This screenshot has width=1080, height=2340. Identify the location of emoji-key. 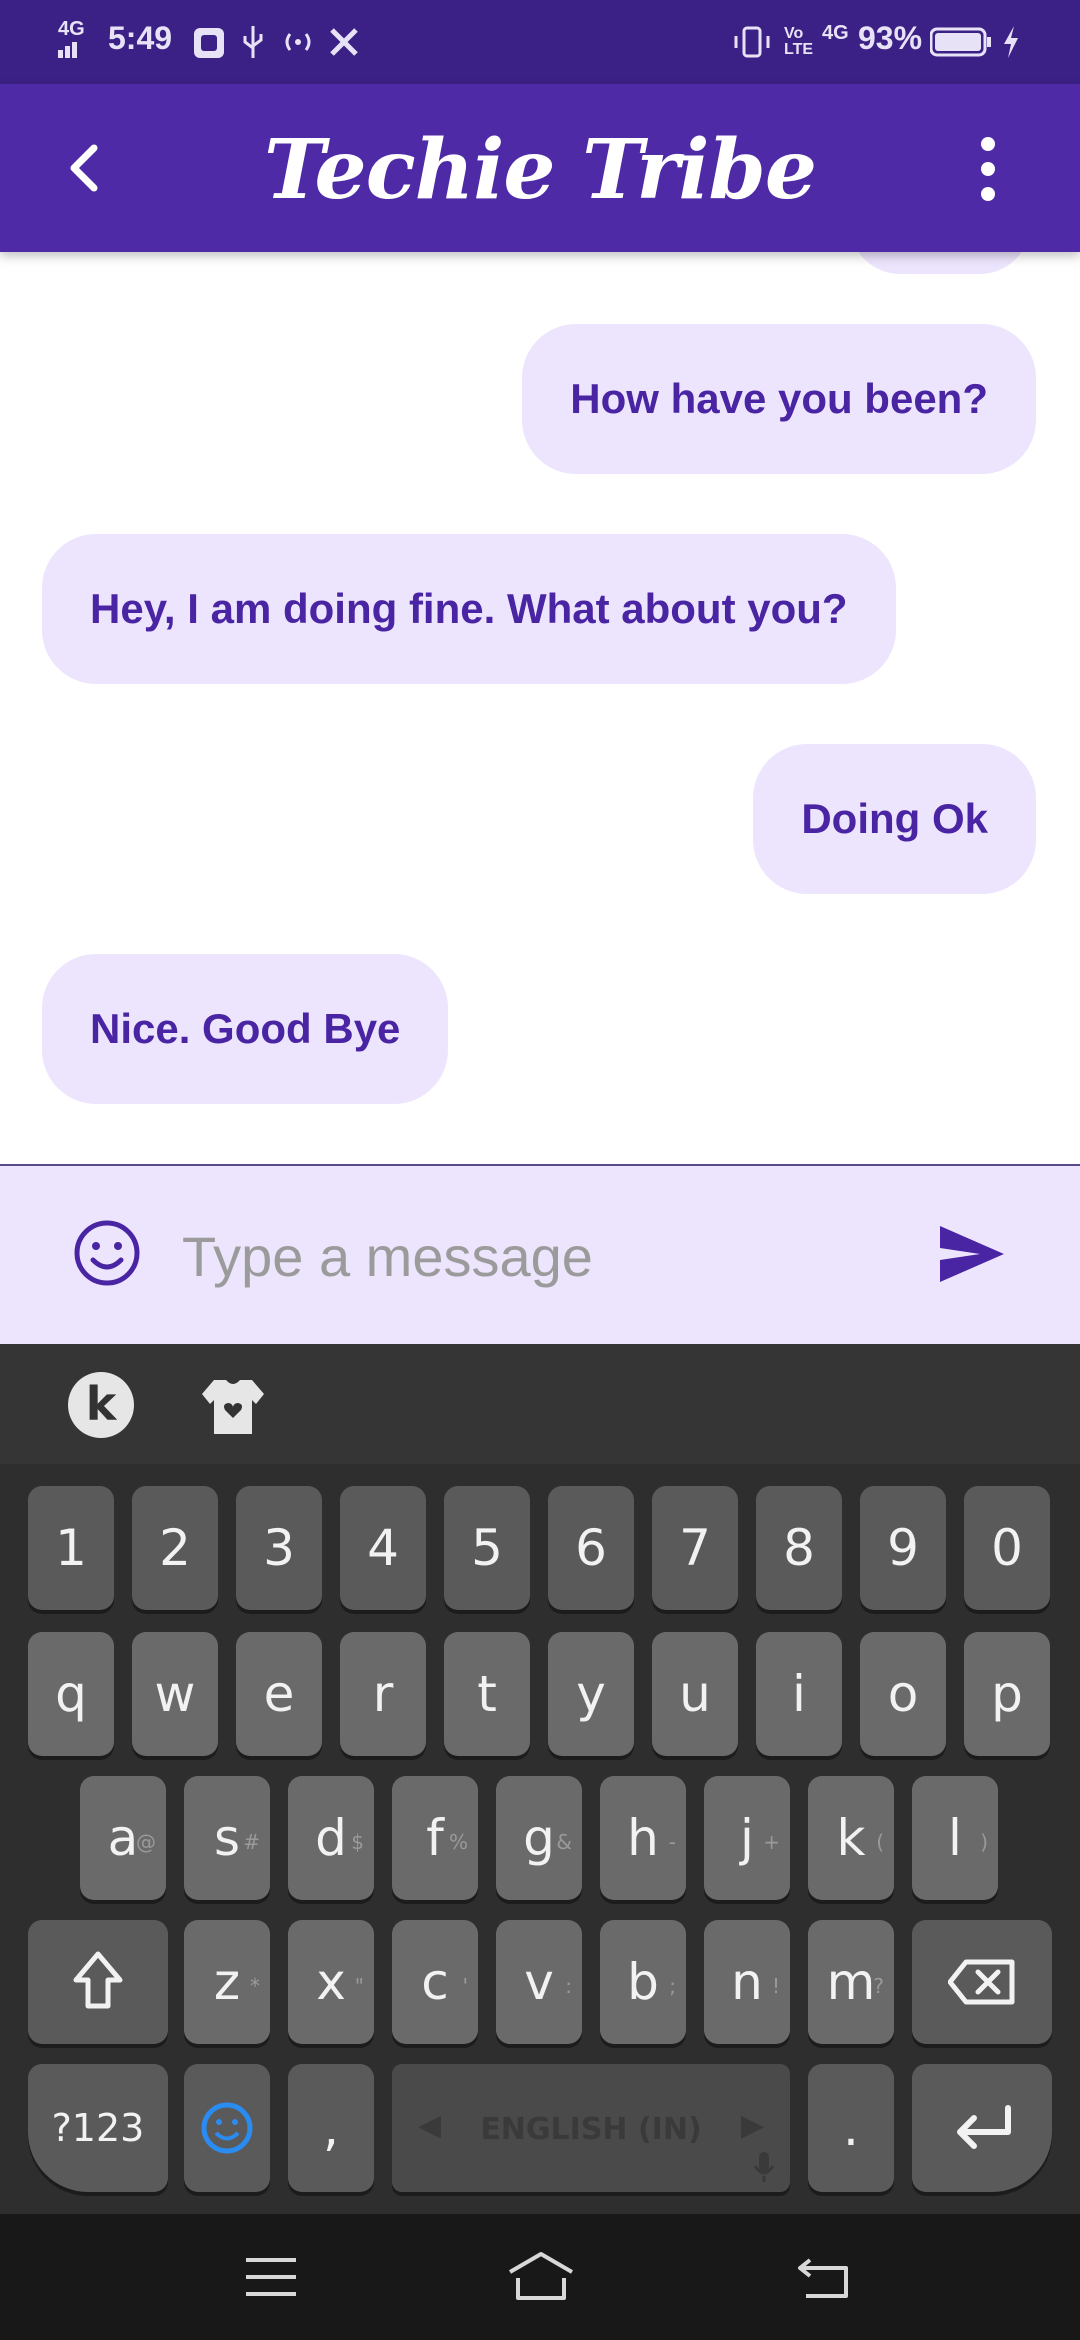
(227, 2128).